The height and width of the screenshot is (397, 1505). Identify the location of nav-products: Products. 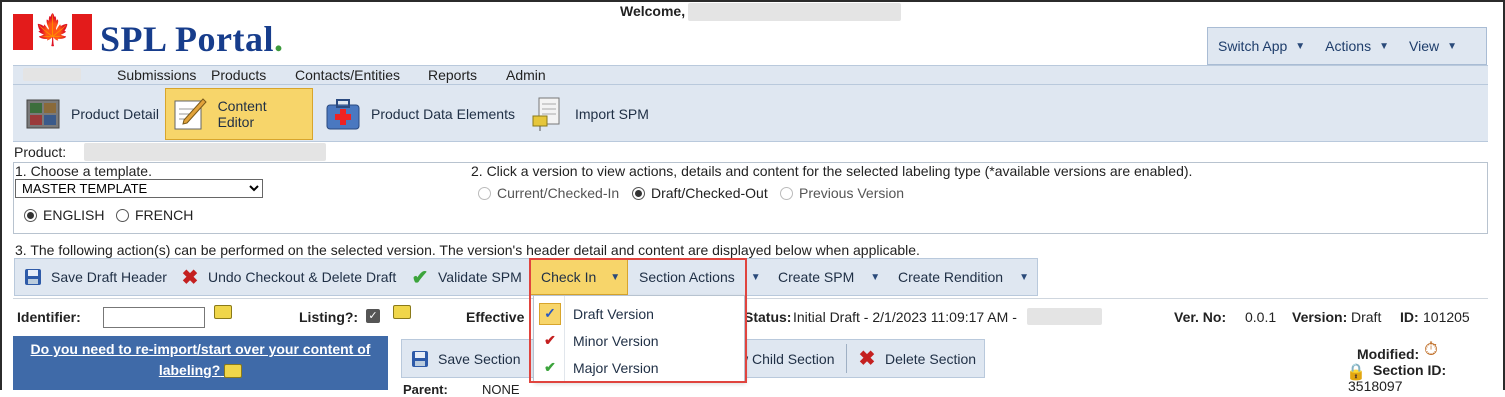
(238, 75).